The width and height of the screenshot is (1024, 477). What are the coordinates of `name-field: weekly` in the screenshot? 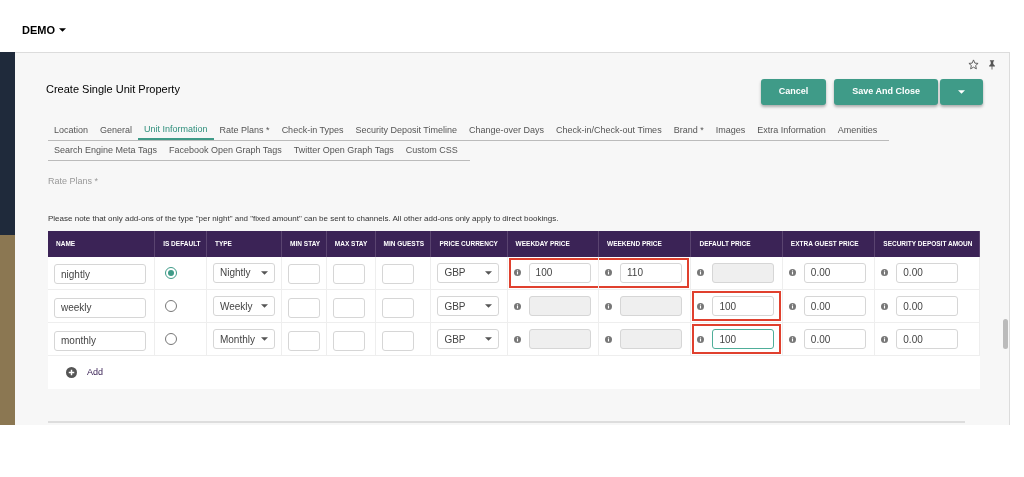 It's located at (100, 307).